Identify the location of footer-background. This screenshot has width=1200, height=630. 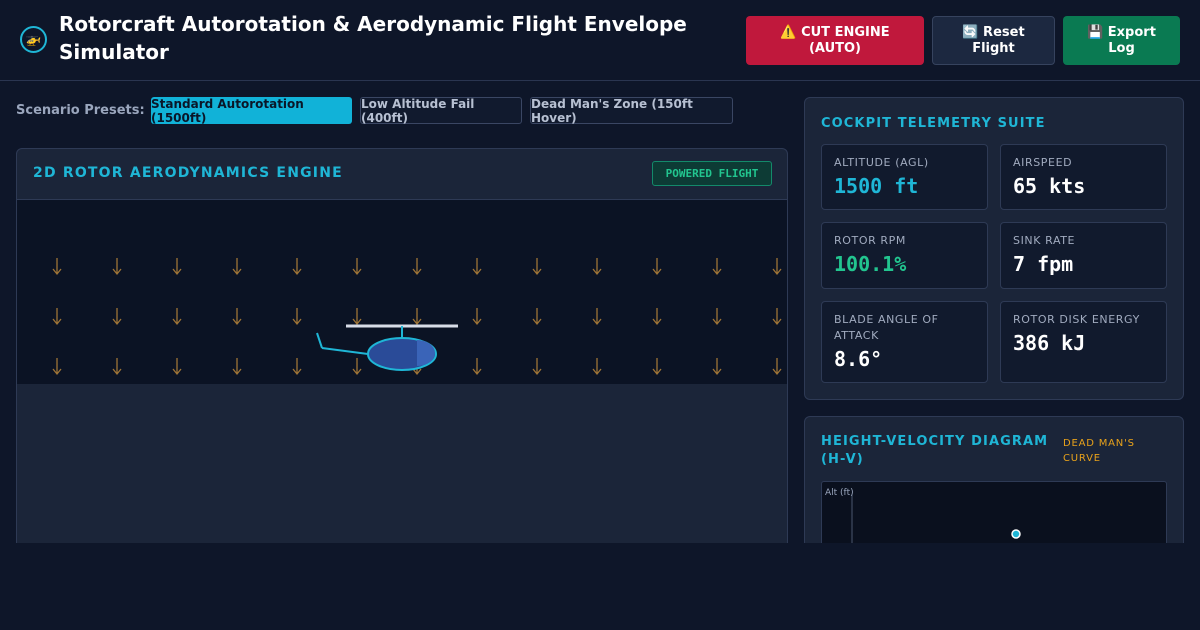
(600, 586).